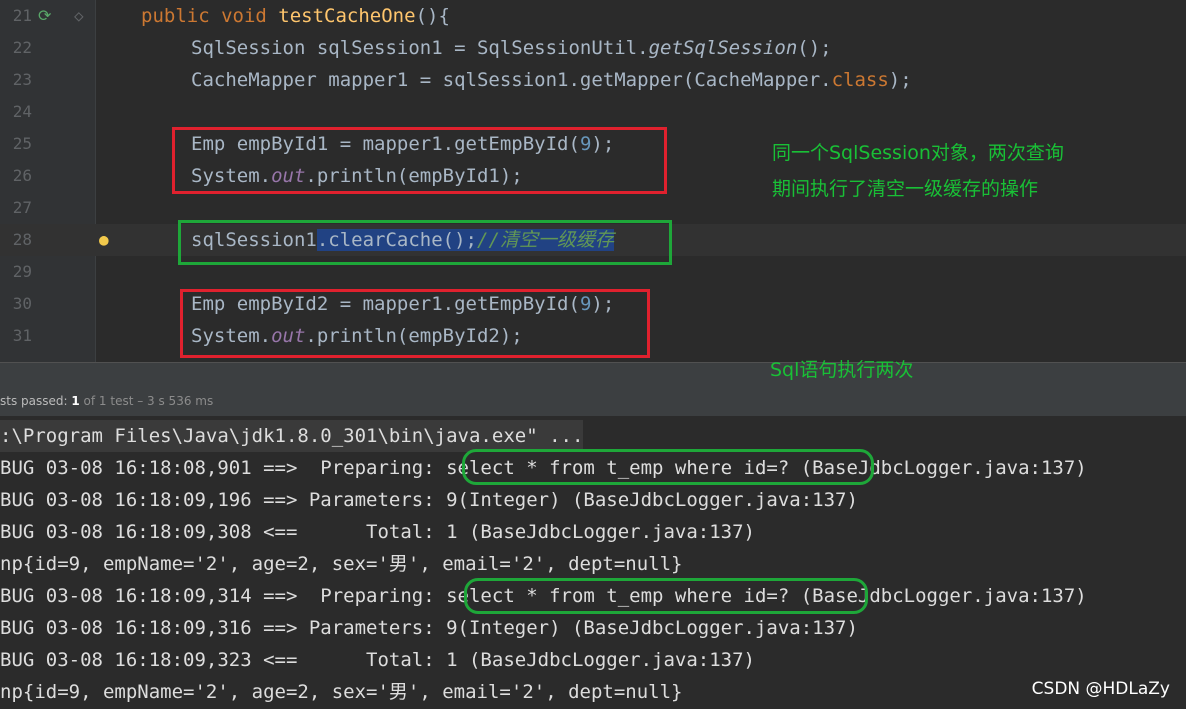 This screenshot has height=709, width=1186. Describe the element at coordinates (419, 160) in the screenshot. I see `highlight-first-query` at that location.